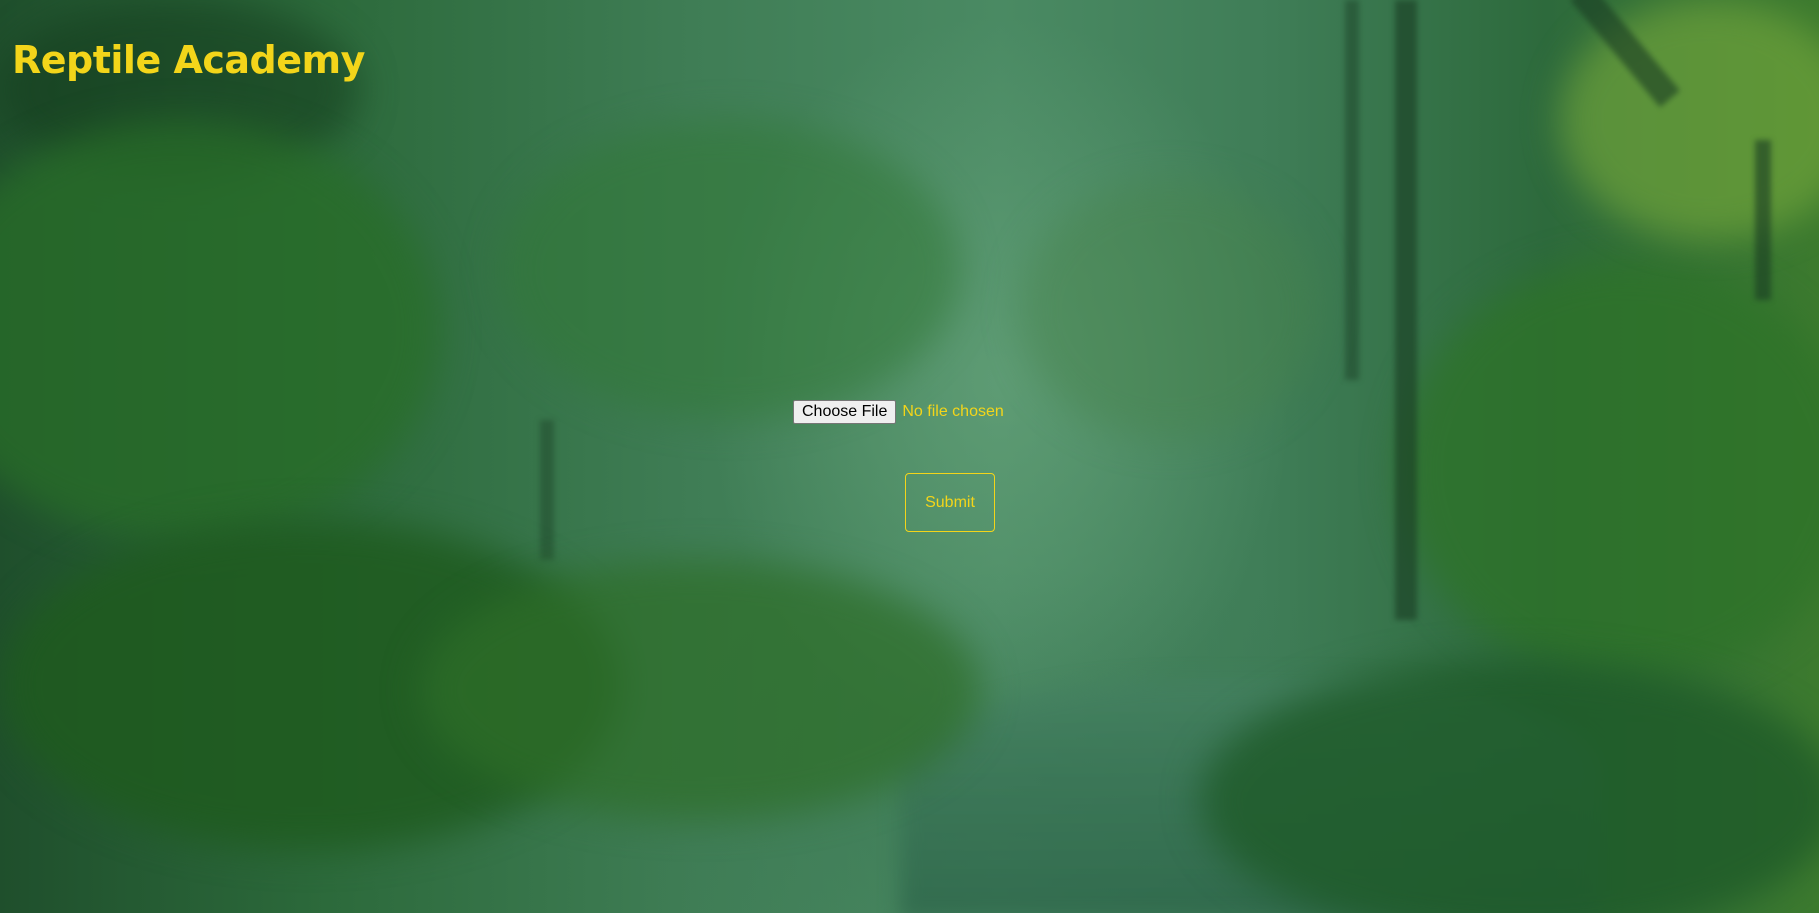 Image resolution: width=1819 pixels, height=913 pixels. What do you see at coordinates (188, 60) in the screenshot?
I see `site-title: Reptile Academy` at bounding box center [188, 60].